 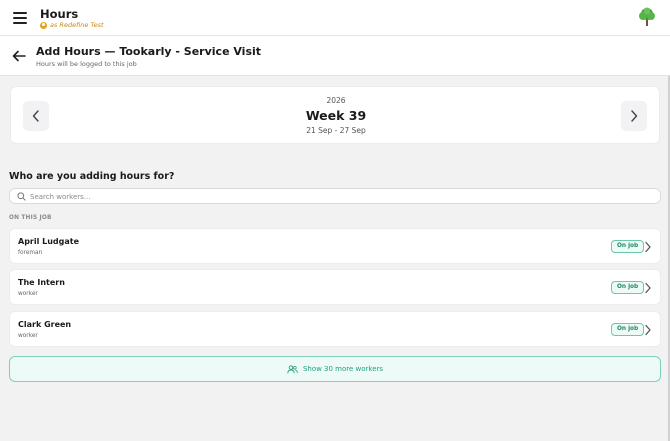 I want to click on page-title: Add Hours — Tookarly - Service Visit, so click(x=149, y=51).